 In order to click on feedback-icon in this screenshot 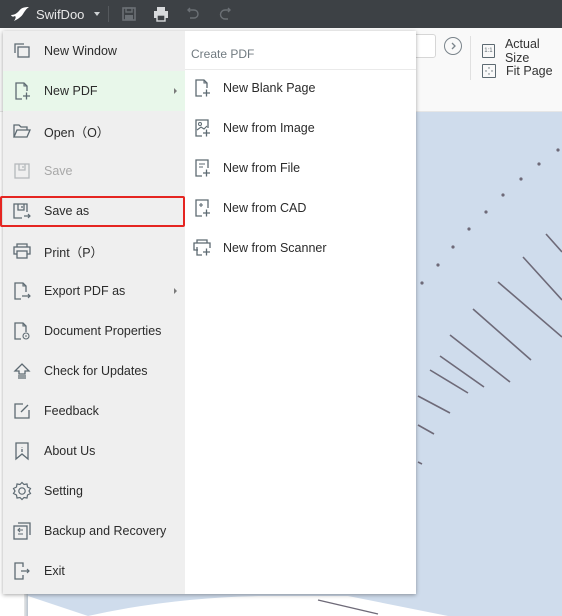, I will do `click(22, 411)`.